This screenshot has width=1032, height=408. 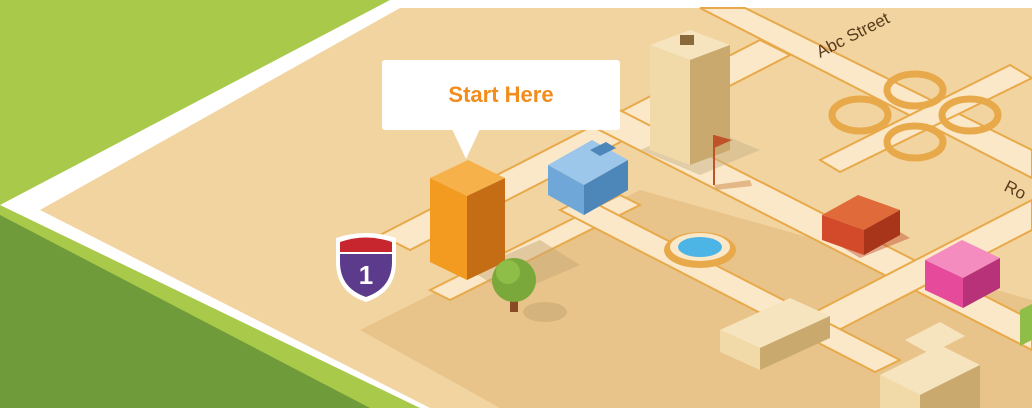 I want to click on start-here-callout: Start Here, so click(x=501, y=95).